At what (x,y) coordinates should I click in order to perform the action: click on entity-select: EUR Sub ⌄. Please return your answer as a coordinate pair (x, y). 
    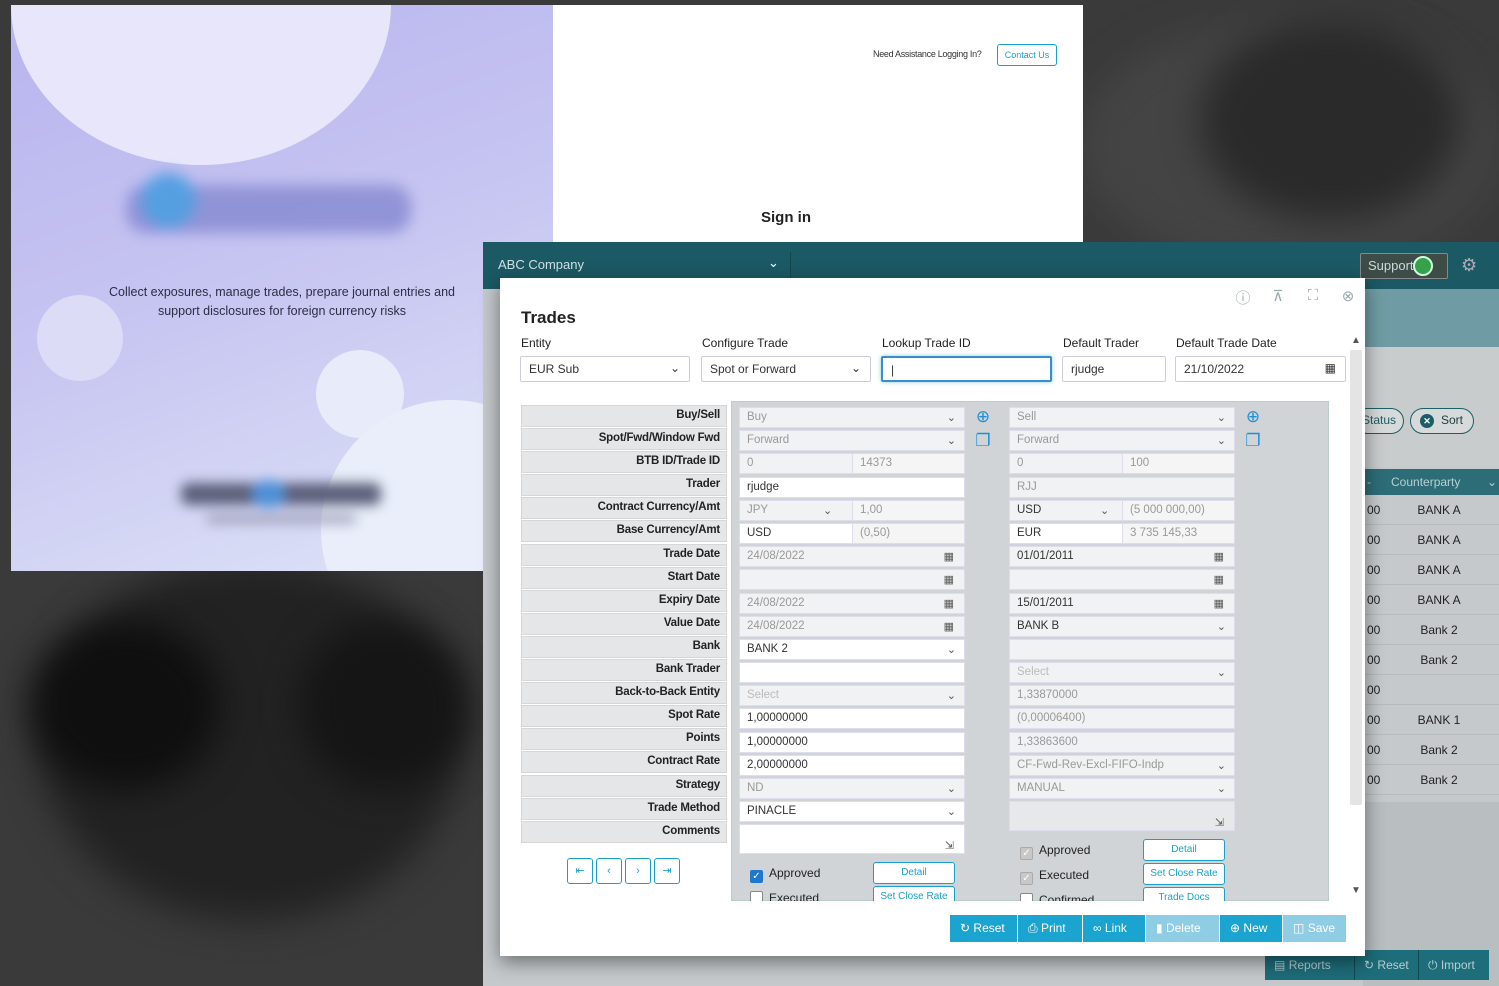
    Looking at the image, I should click on (605, 369).